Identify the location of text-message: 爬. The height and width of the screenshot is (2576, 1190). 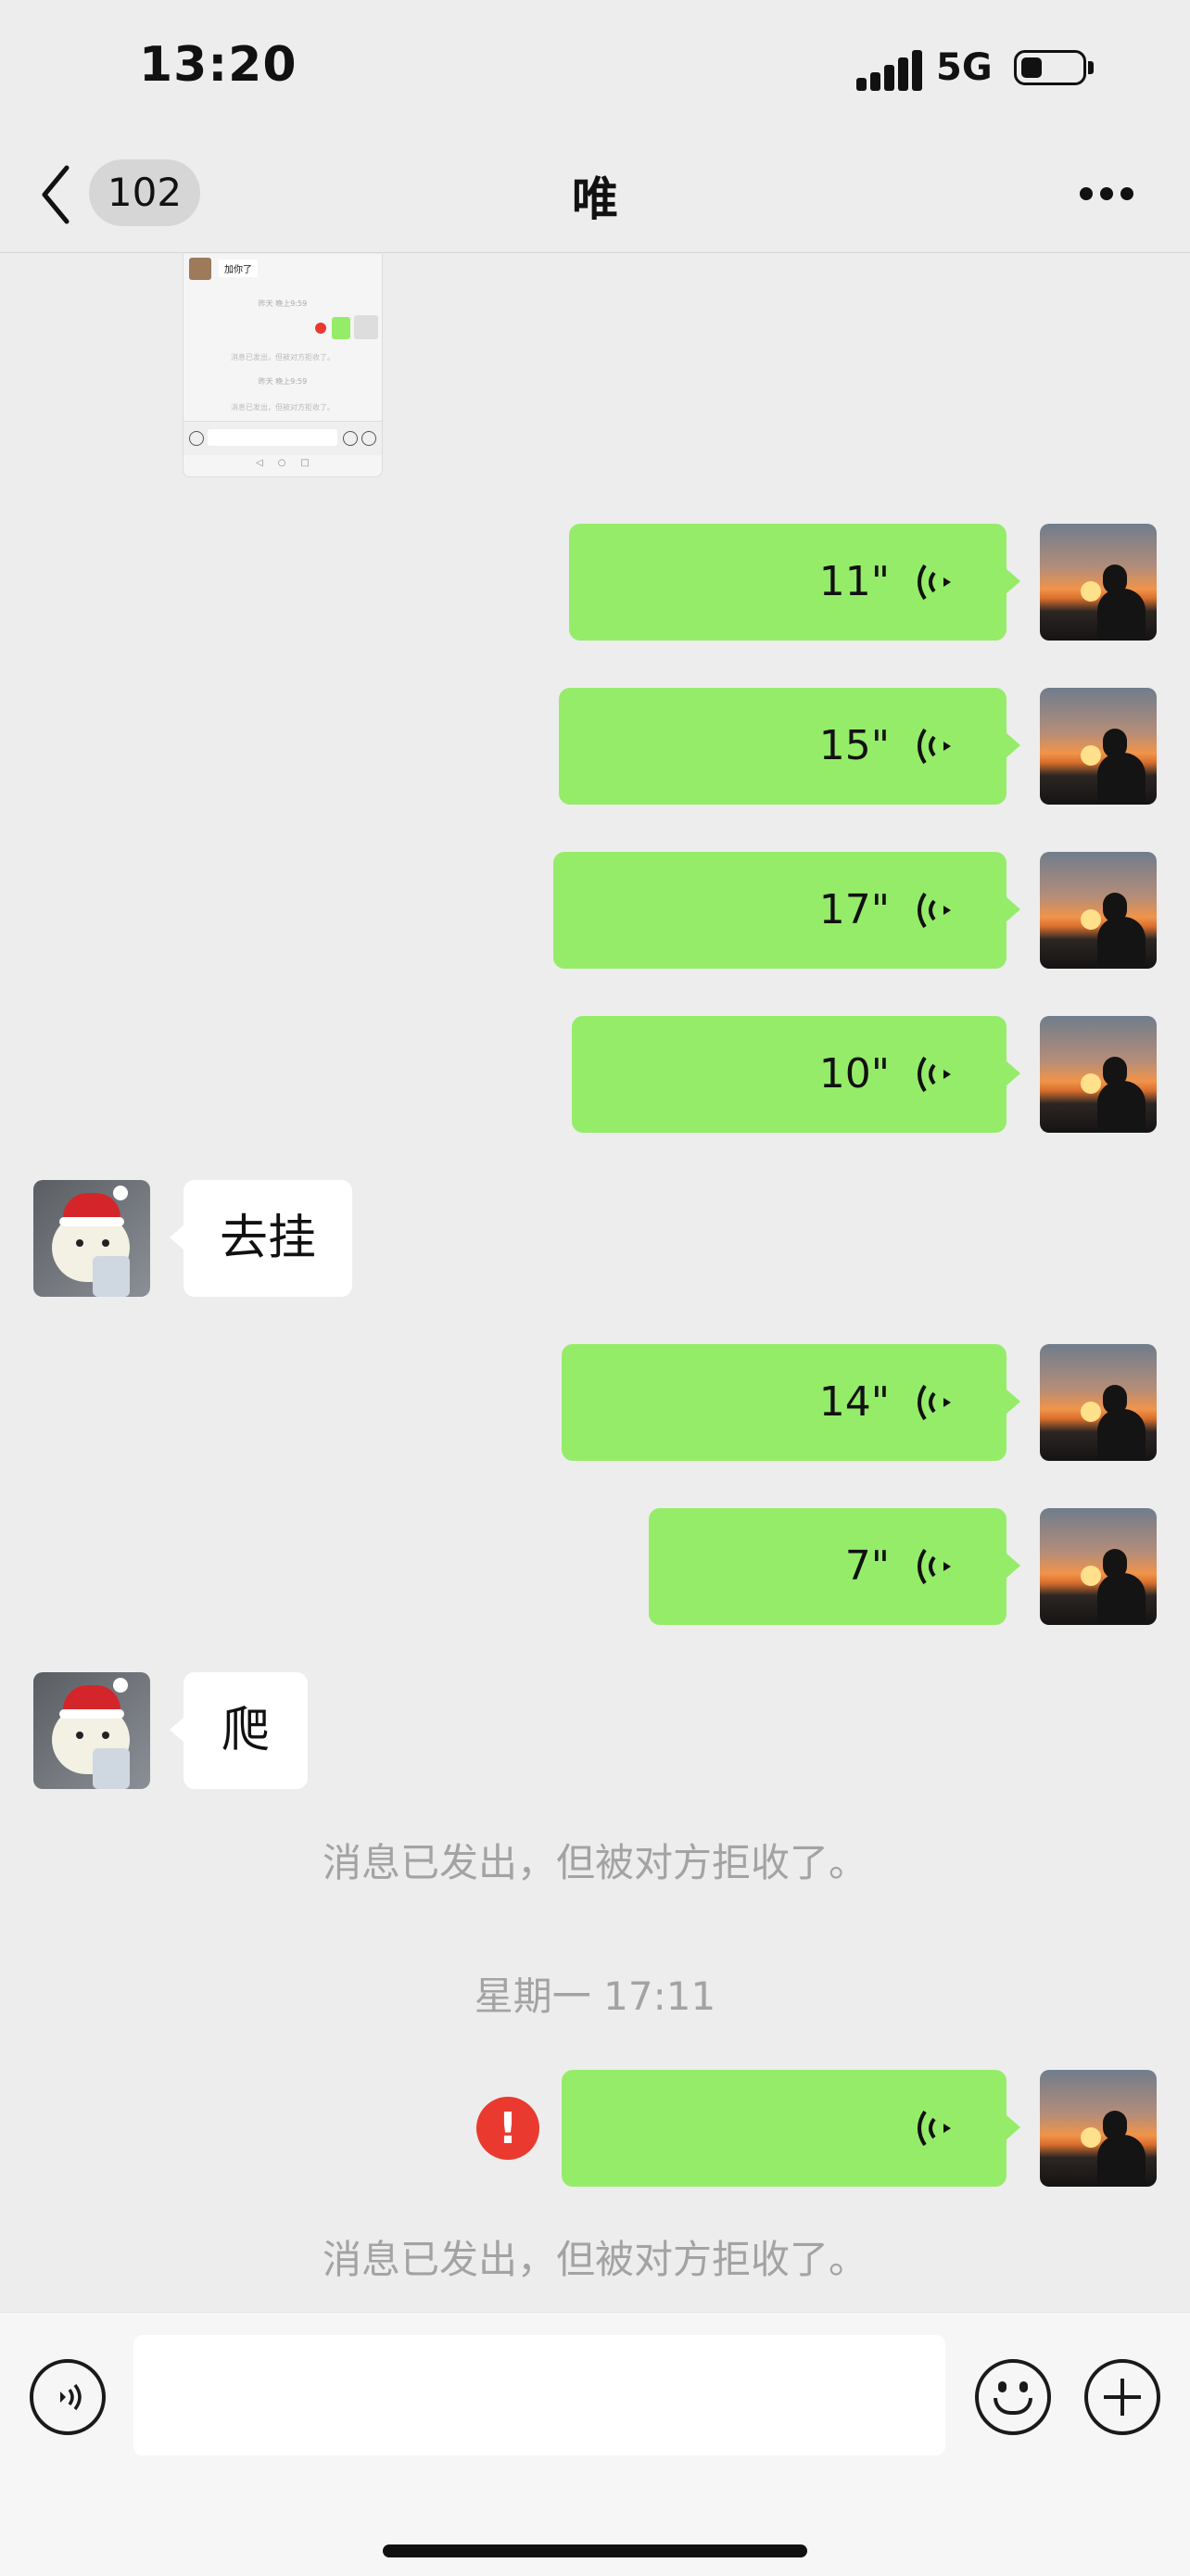
(239, 1730).